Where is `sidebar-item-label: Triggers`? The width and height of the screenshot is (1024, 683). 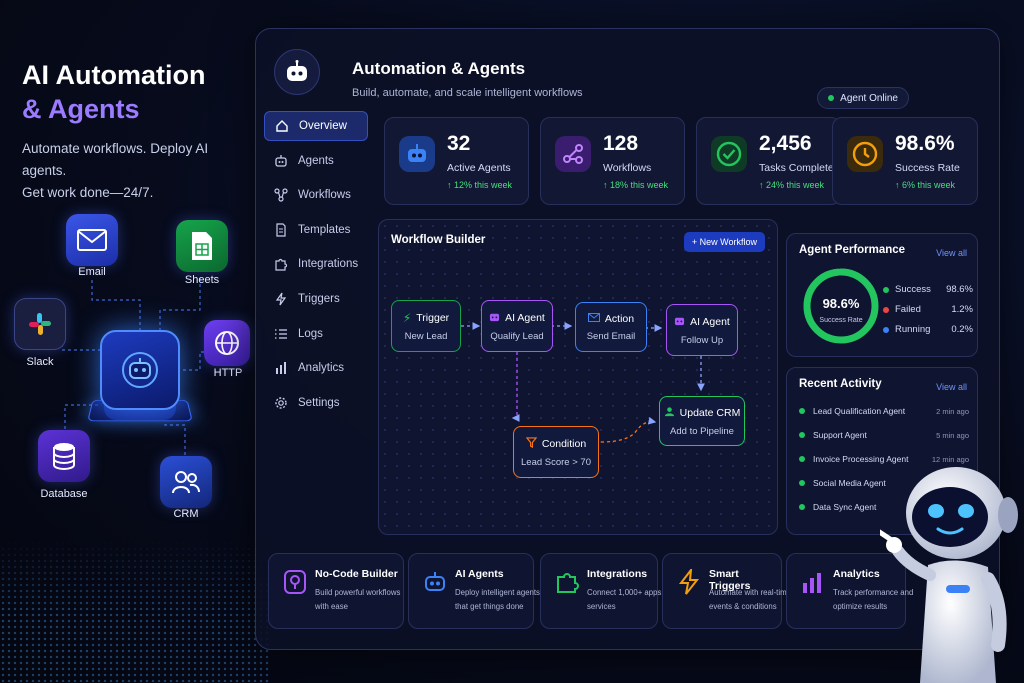 sidebar-item-label: Triggers is located at coordinates (319, 298).